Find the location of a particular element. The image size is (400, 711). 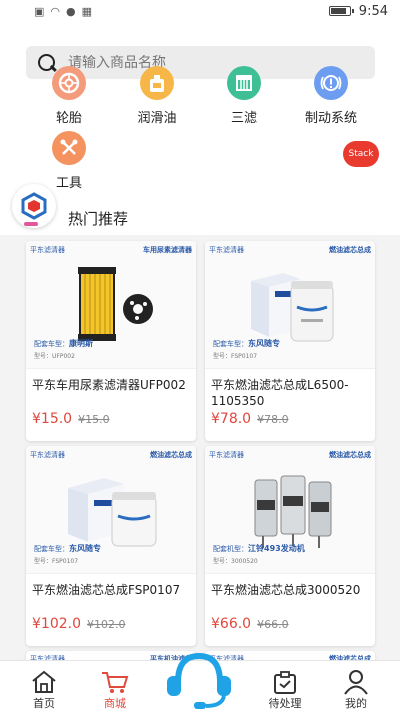

product-price: ¥66.0 is located at coordinates (231, 624).